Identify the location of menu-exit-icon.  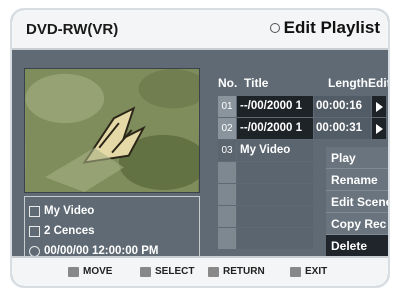
(295, 271).